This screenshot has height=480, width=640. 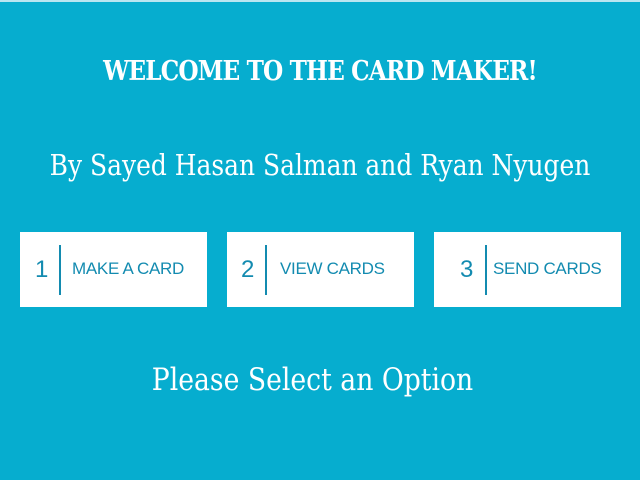 What do you see at coordinates (320, 1) in the screenshot?
I see `top-divider` at bounding box center [320, 1].